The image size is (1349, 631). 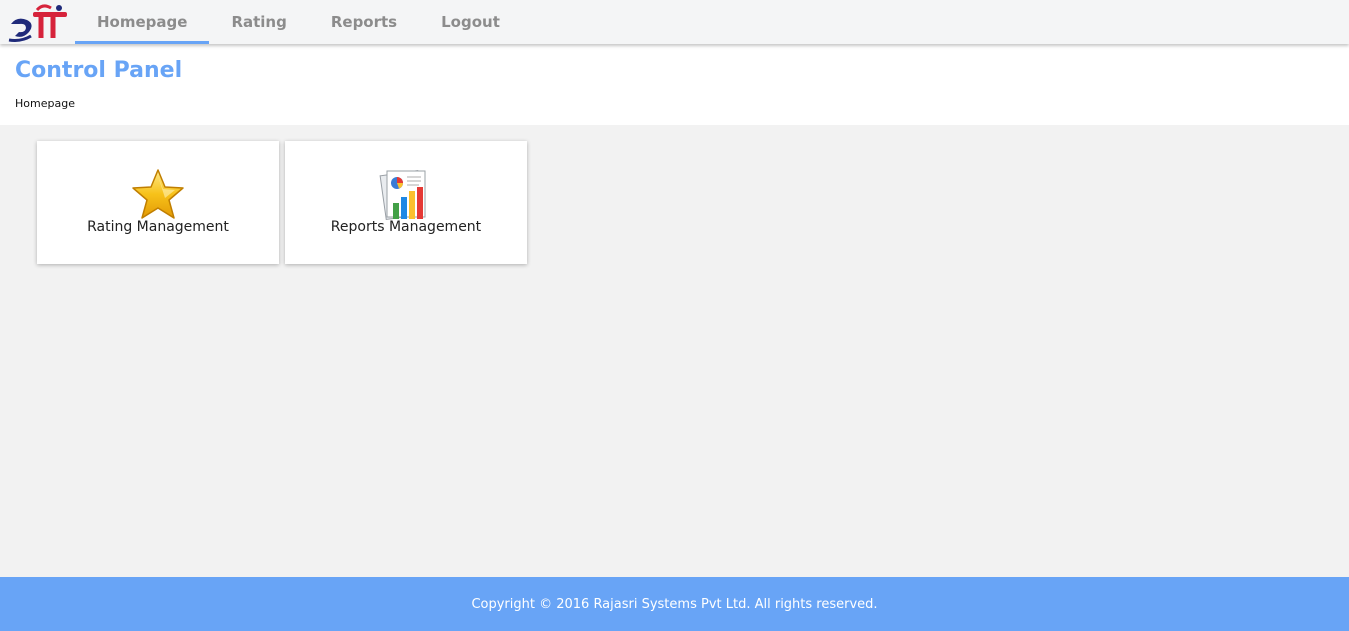 What do you see at coordinates (470, 22) in the screenshot?
I see `nav-logout: Logout` at bounding box center [470, 22].